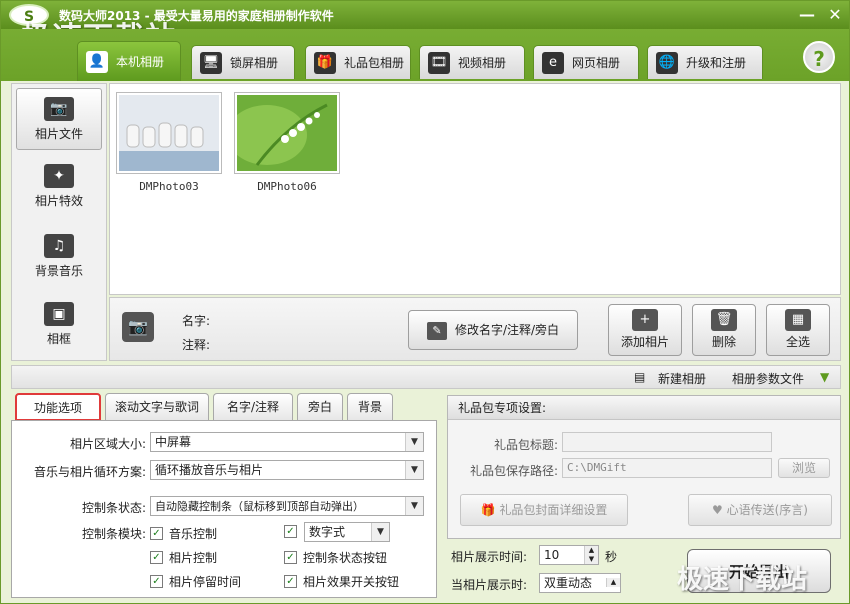 This screenshot has width=850, height=604. I want to click on tab-lockscreen-album: 🖥 锁屏相册, so click(243, 62).